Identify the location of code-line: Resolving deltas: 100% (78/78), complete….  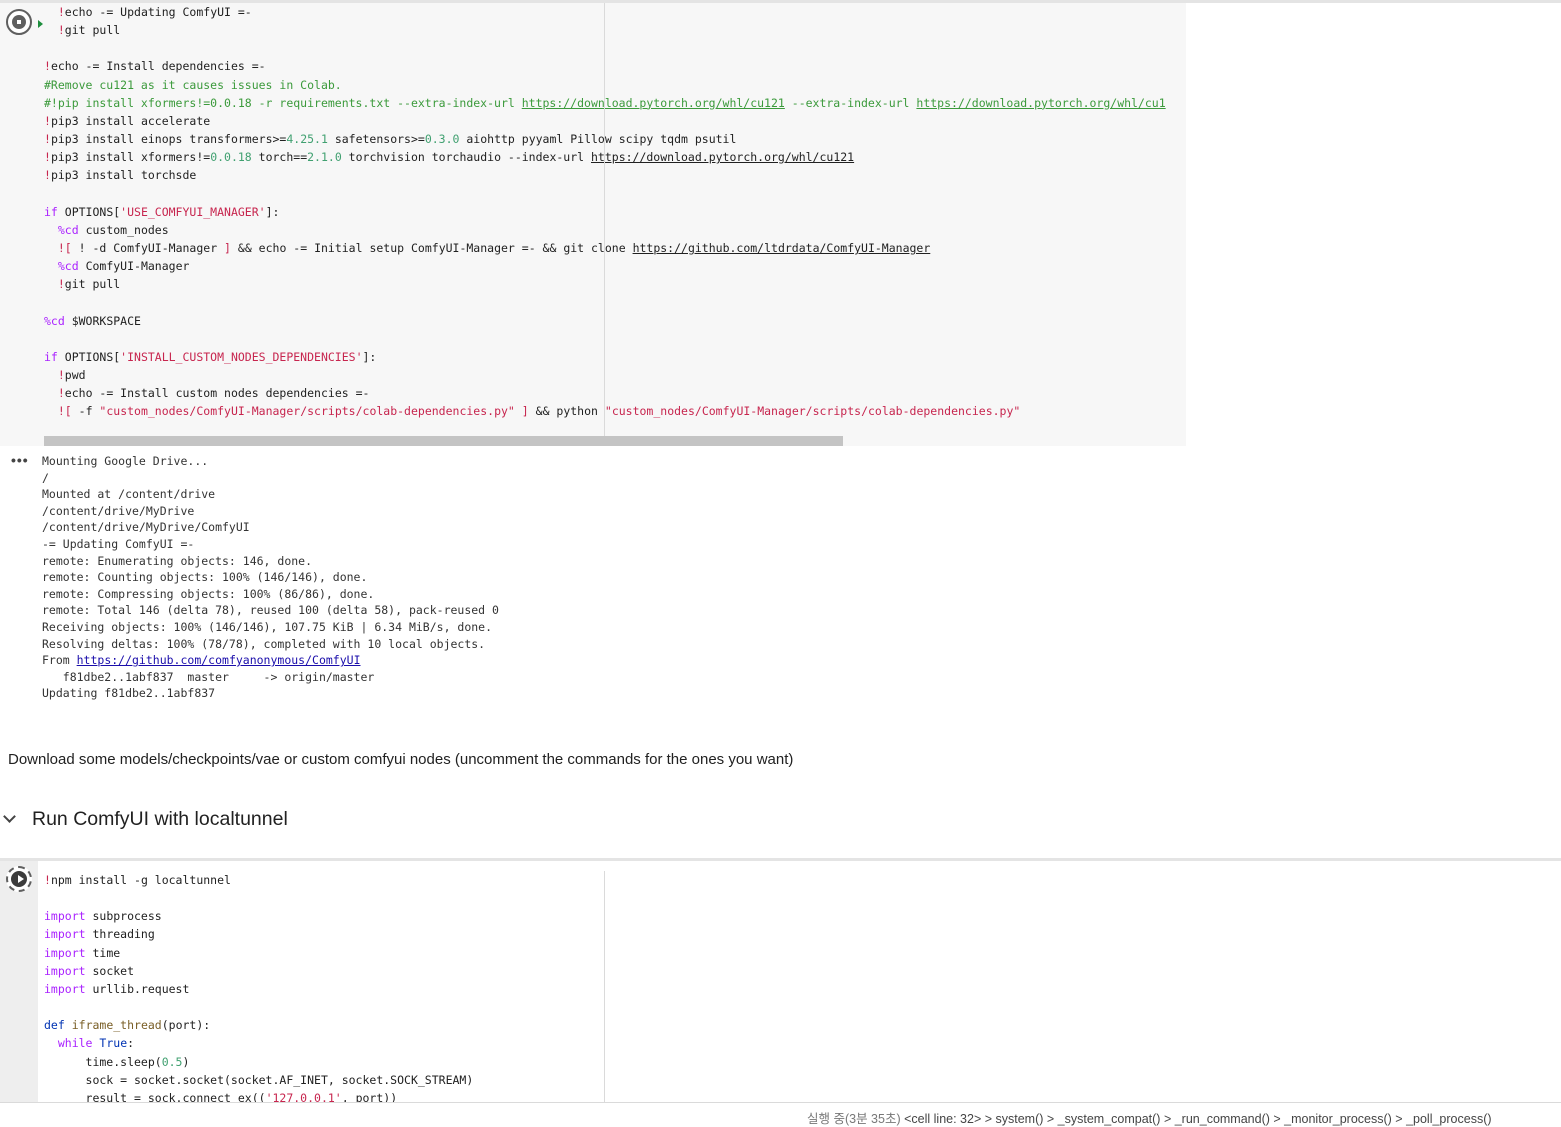
(264, 643).